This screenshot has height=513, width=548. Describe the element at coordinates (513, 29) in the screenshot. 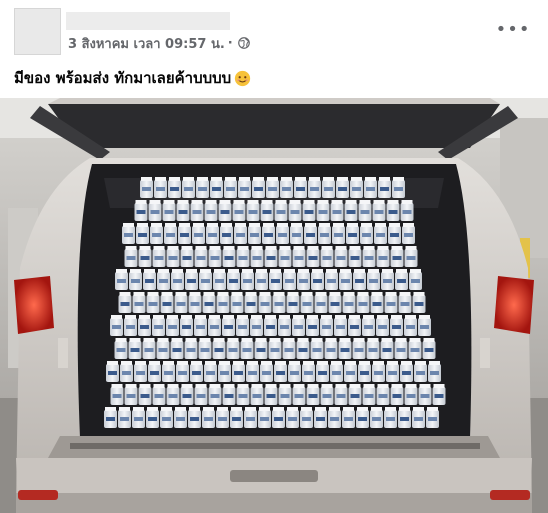

I see `more-options-icon: •••` at that location.